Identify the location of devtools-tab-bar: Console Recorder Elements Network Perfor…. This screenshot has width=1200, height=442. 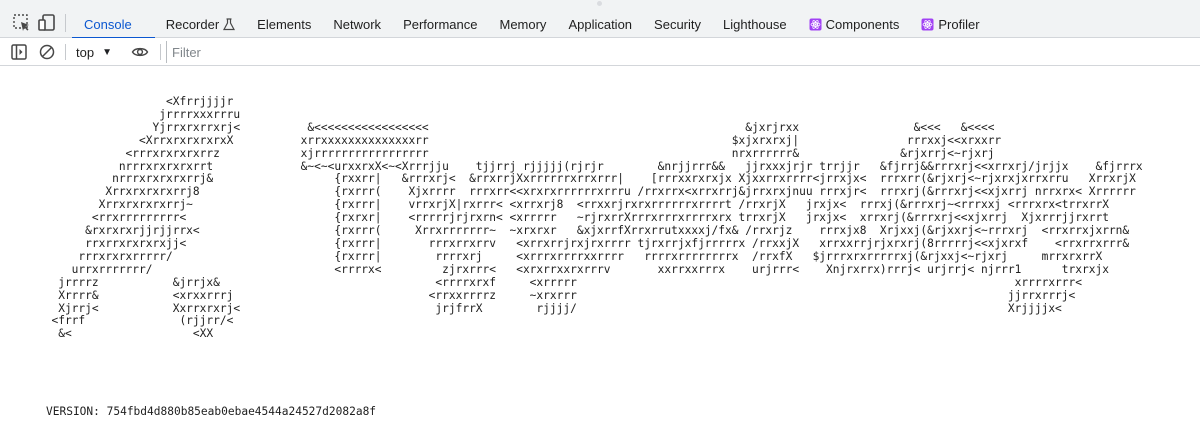
(600, 19).